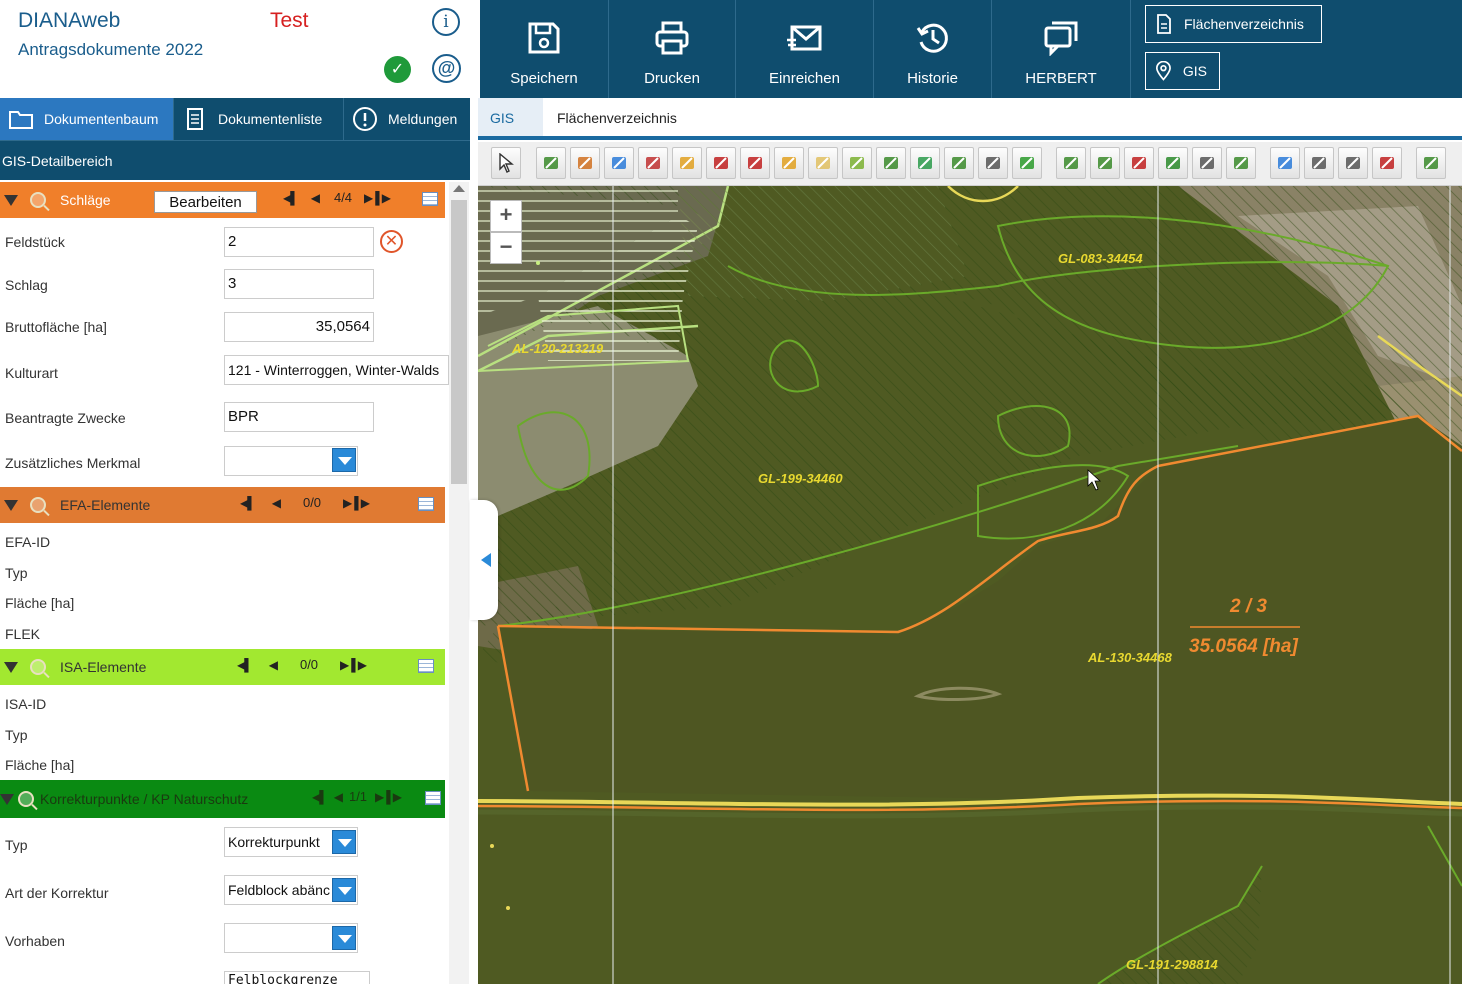 The image size is (1462, 984). I want to click on pencil-icon, so click(789, 163).